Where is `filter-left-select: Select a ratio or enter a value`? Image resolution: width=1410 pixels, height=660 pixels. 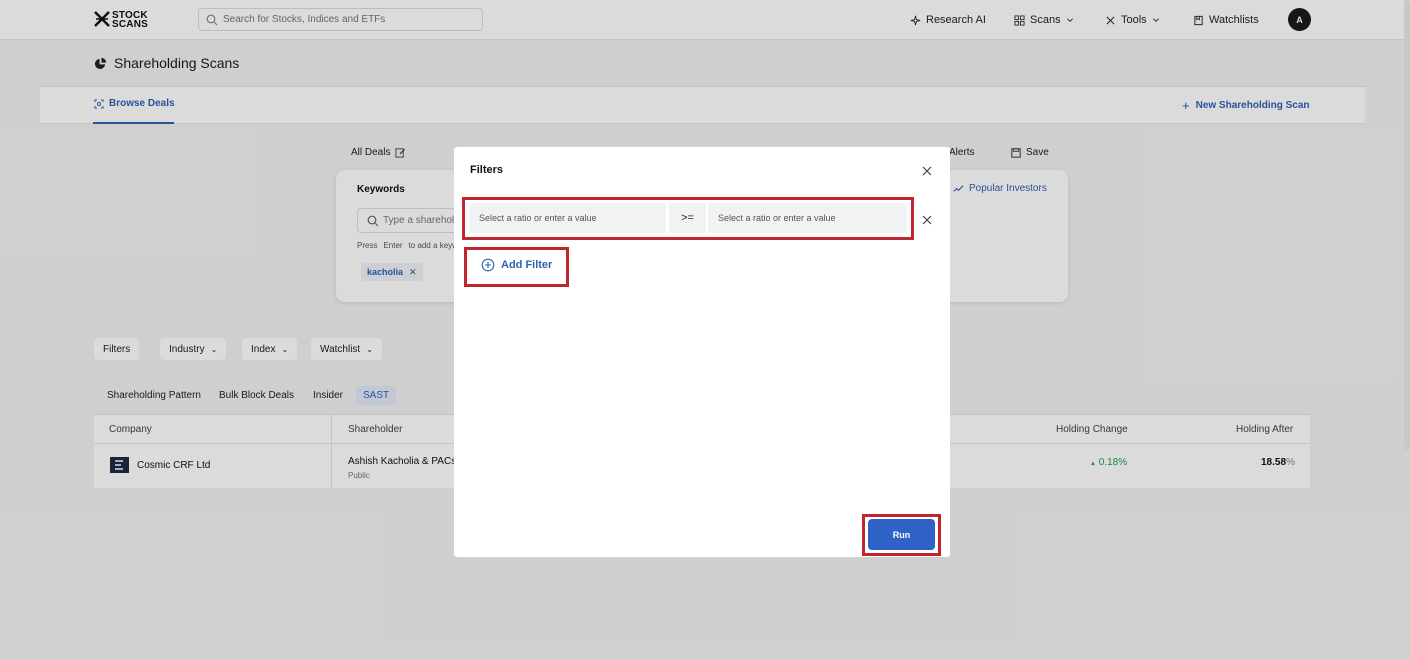 filter-left-select: Select a ratio or enter a value is located at coordinates (567, 218).